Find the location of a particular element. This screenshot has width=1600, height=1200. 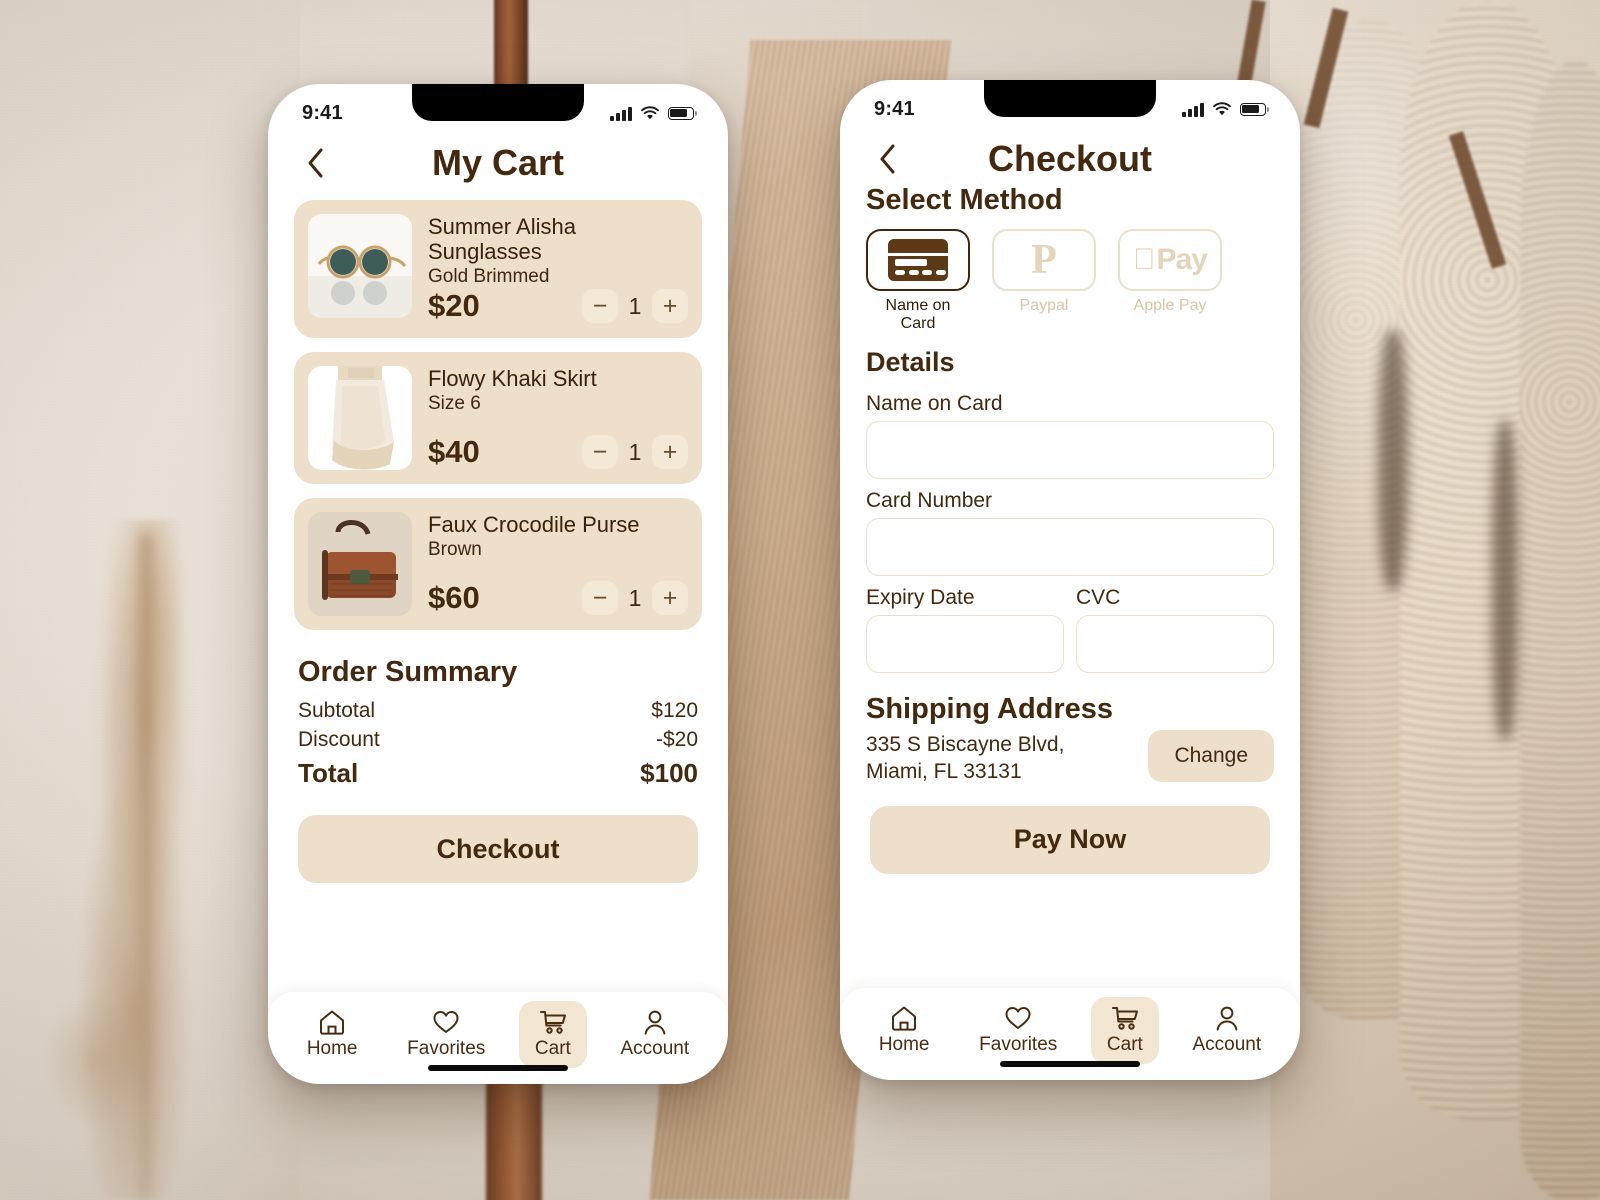

apple-pay-icon: Pay is located at coordinates (1170, 259).